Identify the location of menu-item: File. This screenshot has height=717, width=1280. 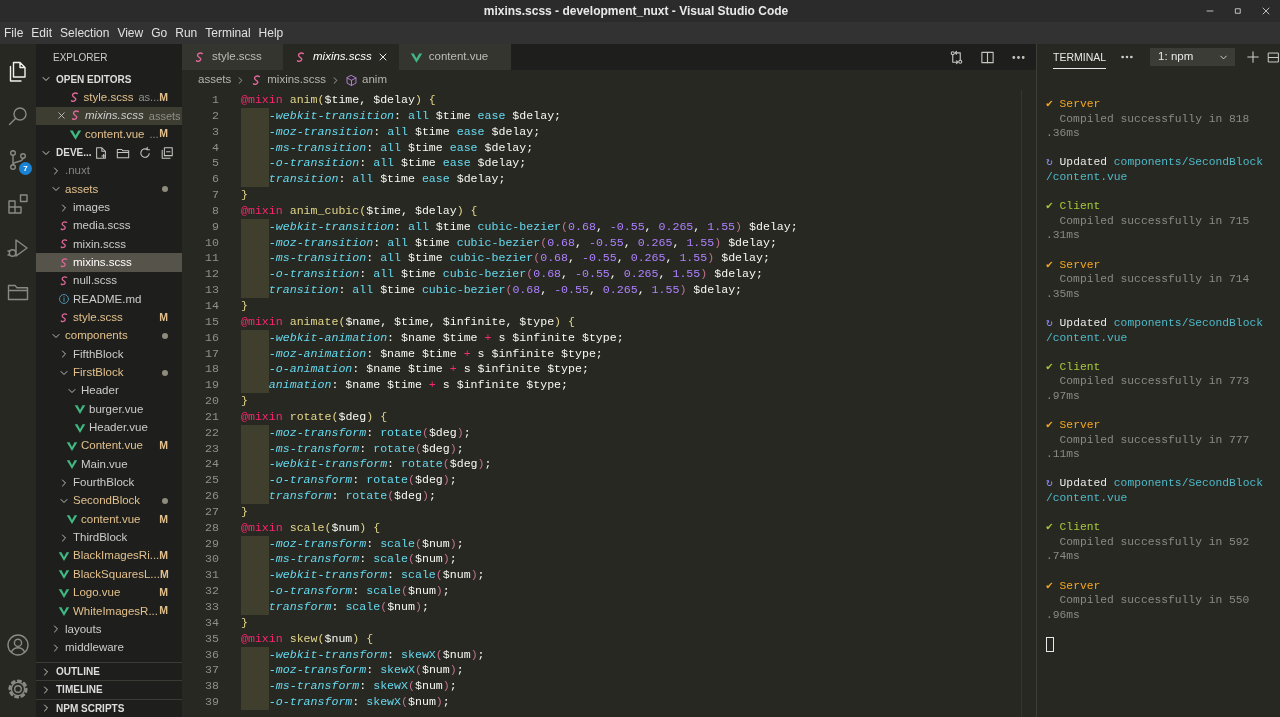
(14, 33).